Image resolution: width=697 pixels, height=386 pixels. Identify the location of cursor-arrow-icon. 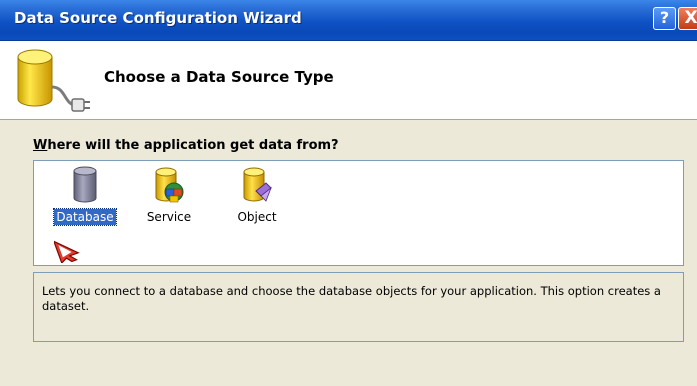
(67, 251).